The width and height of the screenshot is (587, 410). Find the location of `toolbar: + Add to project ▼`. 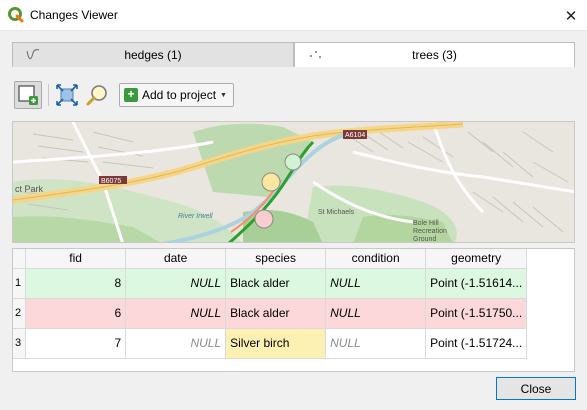

toolbar: + Add to project ▼ is located at coordinates (124, 95).